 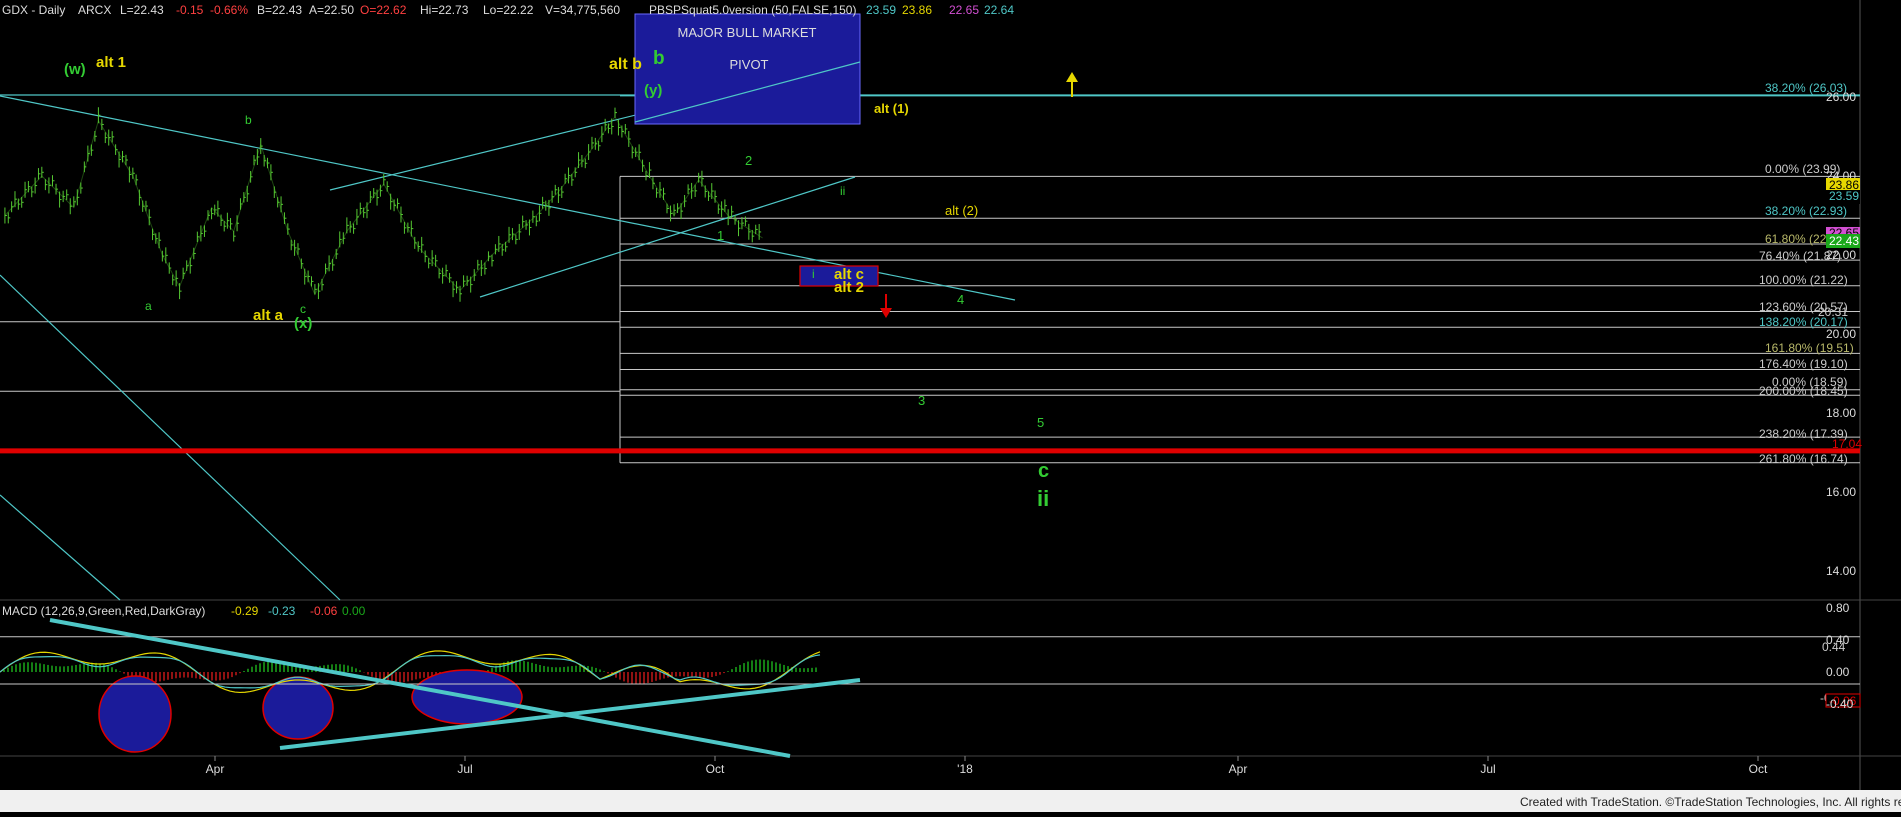 I want to click on macd-value-4: 0.00, so click(x=354, y=611).